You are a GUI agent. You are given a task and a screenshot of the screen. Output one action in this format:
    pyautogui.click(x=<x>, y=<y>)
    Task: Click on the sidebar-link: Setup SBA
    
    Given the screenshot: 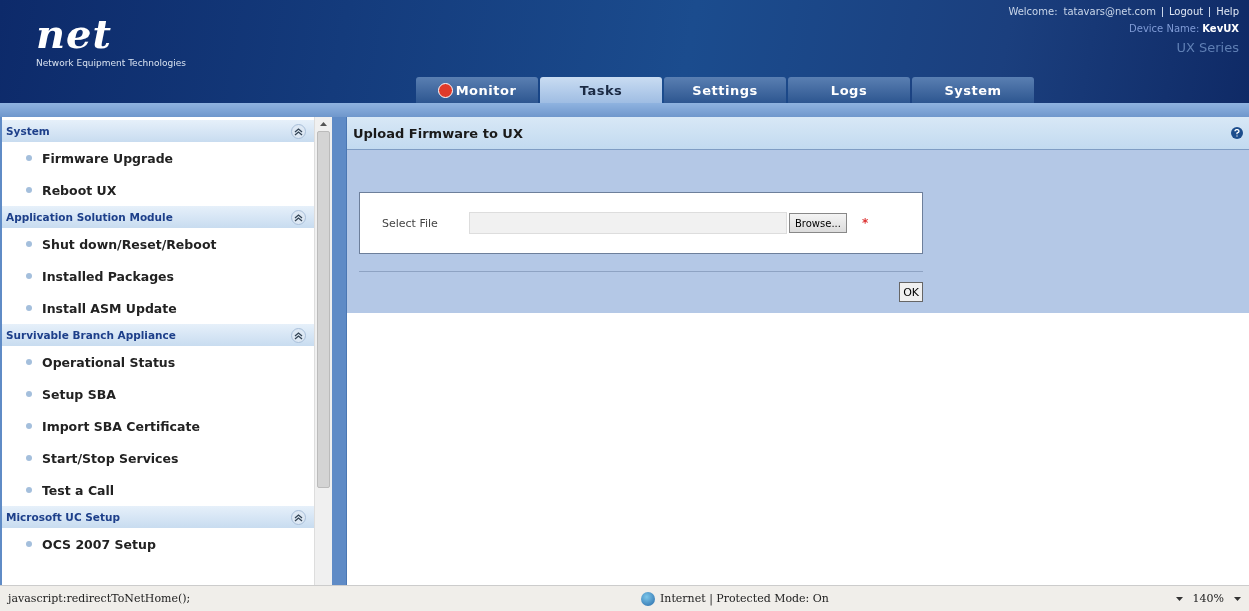 What is the action you would take?
    pyautogui.click(x=79, y=394)
    